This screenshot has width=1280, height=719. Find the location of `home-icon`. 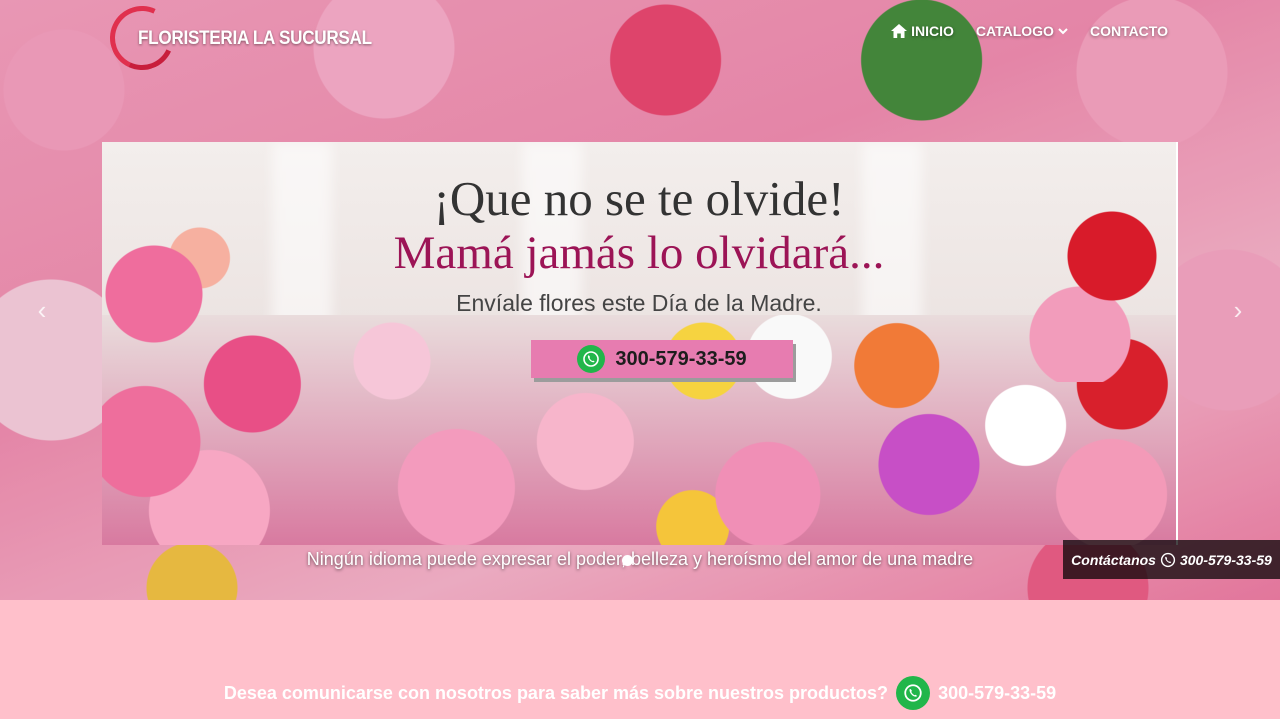

home-icon is located at coordinates (899, 31).